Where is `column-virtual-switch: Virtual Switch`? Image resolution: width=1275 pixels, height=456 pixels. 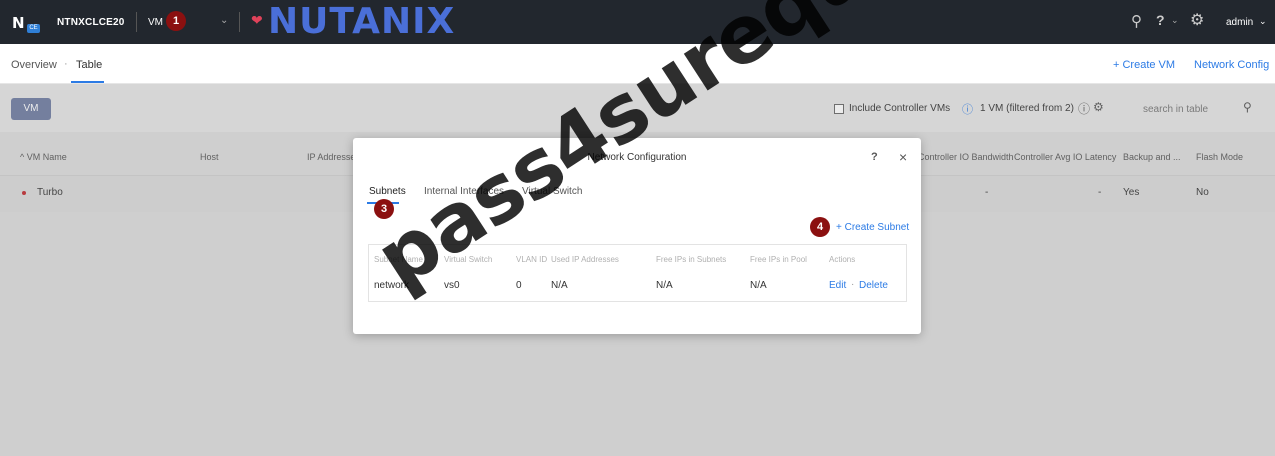
column-virtual-switch: Virtual Switch is located at coordinates (468, 259).